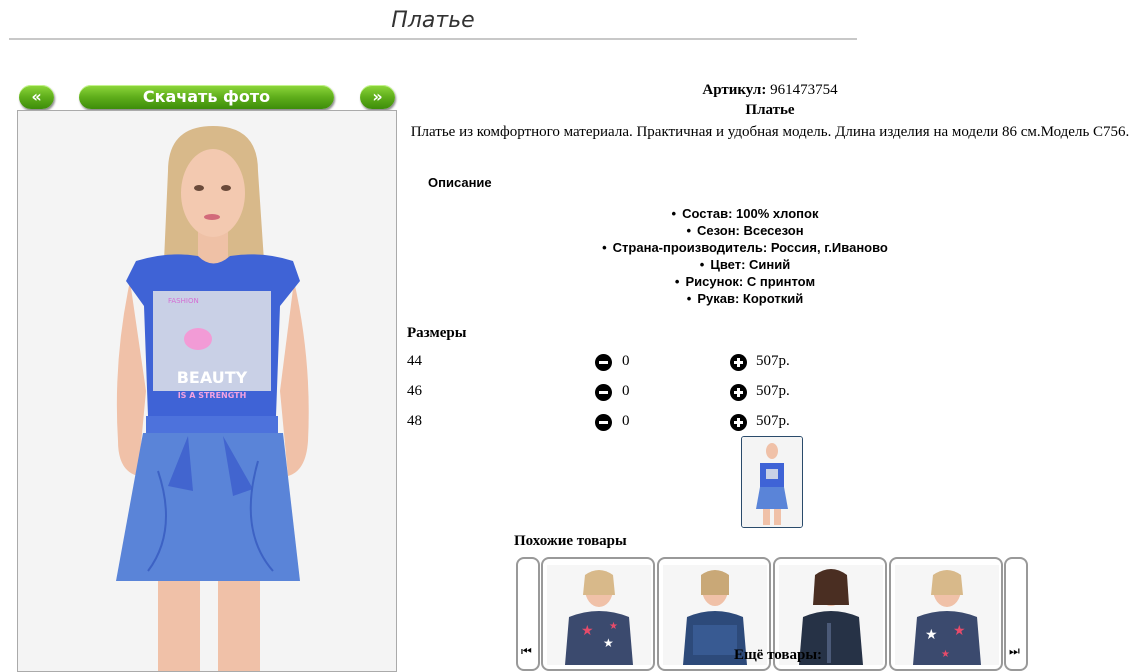 The width and height of the screenshot is (1135, 672). I want to click on similar-heading: Похожие товары, so click(570, 541).